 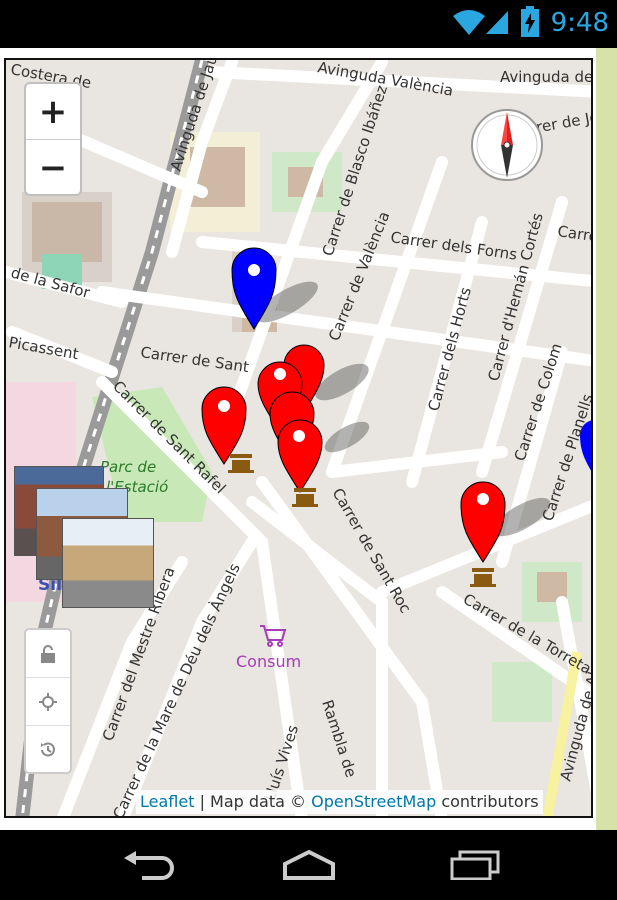 What do you see at coordinates (108, 563) in the screenshot?
I see `photo-thumbnail` at bounding box center [108, 563].